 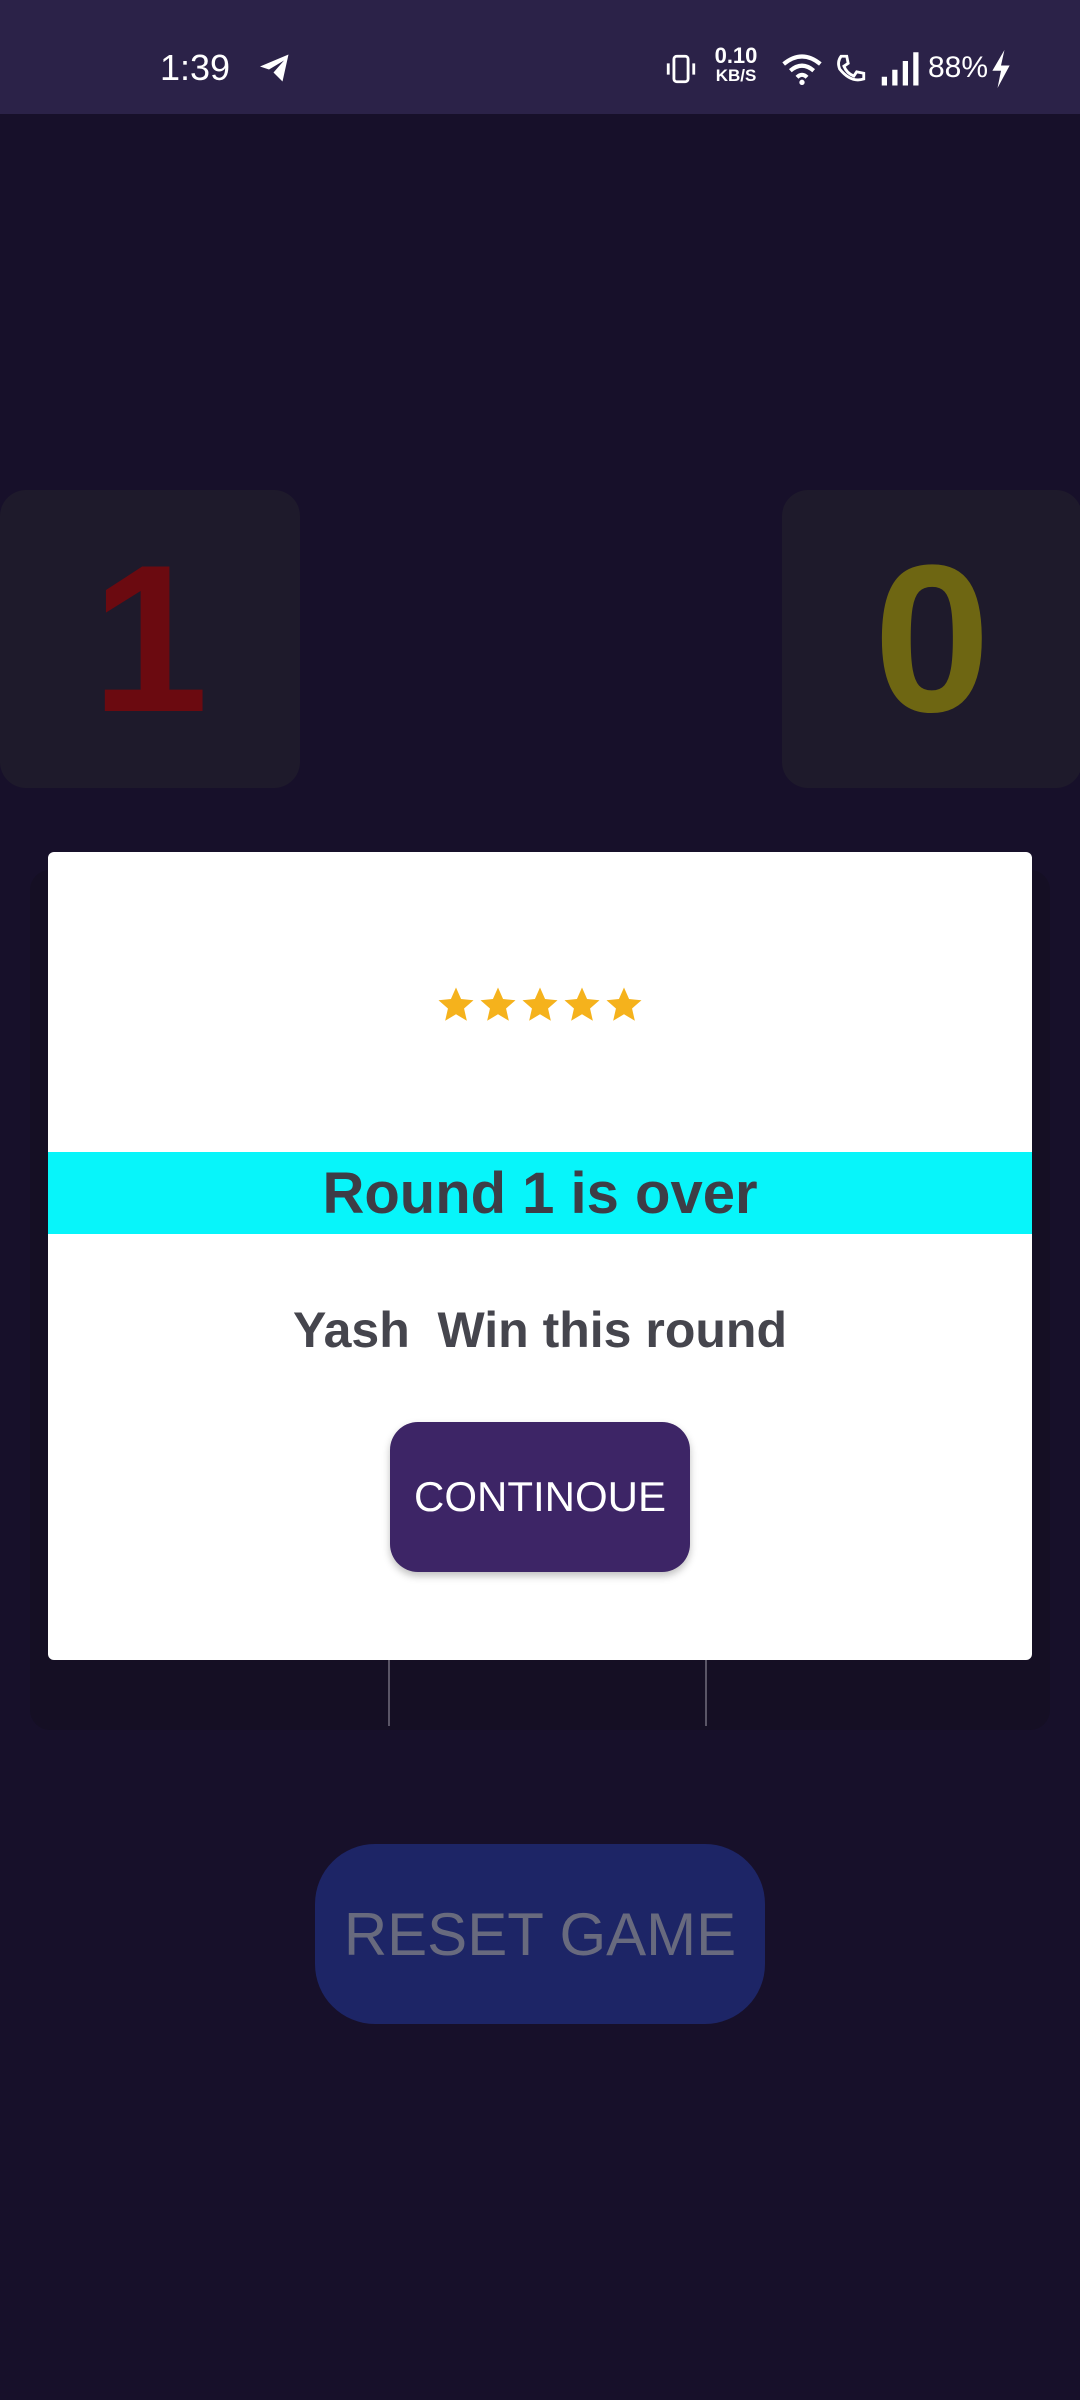 I want to click on charging-icon, so click(x=1001, y=69).